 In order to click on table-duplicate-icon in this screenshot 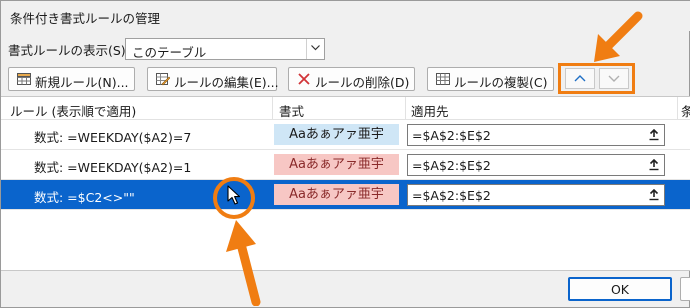, I will do `click(443, 79)`.